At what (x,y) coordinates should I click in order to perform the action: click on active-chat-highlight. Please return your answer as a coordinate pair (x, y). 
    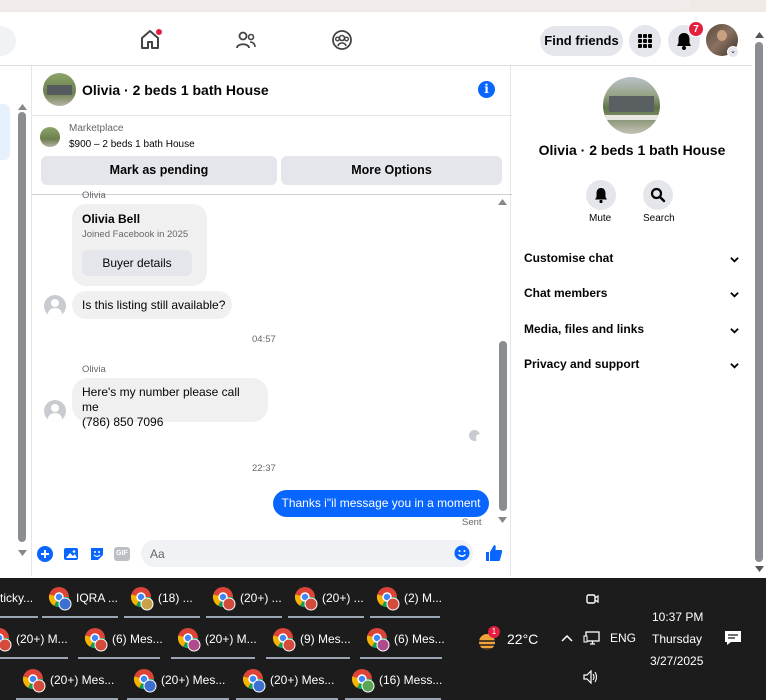
    Looking at the image, I should click on (5, 132).